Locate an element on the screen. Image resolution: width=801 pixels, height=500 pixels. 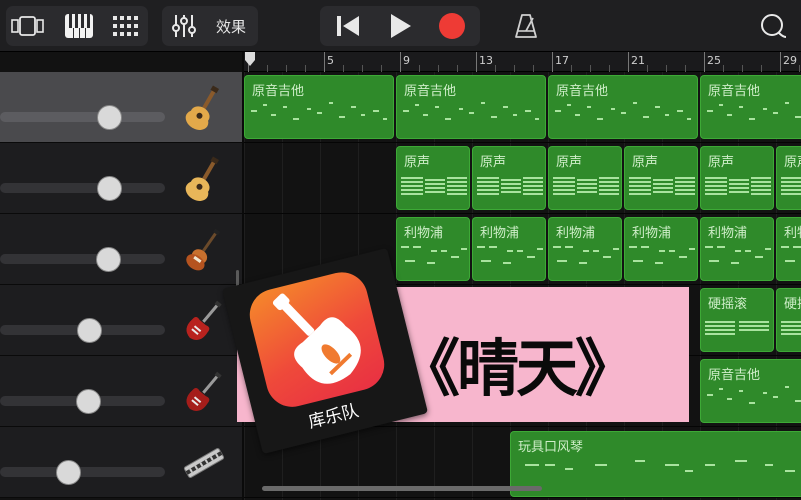
browser-view-button is located at coordinates (31, 26).